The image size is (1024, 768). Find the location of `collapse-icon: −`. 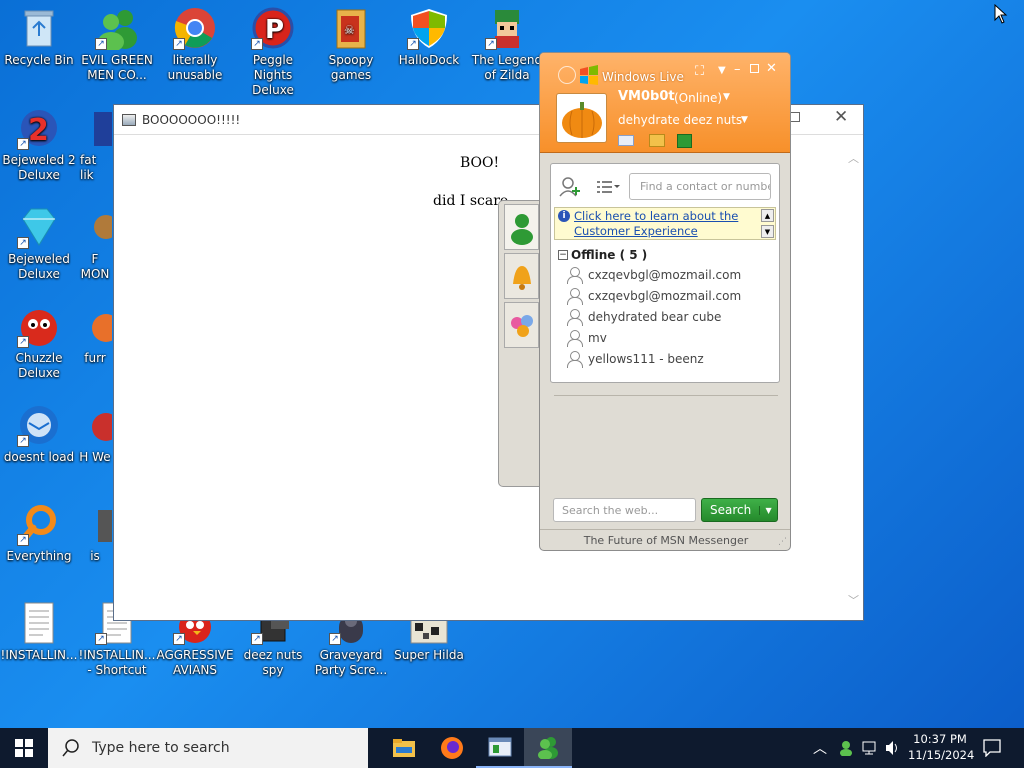

collapse-icon: − is located at coordinates (563, 255).